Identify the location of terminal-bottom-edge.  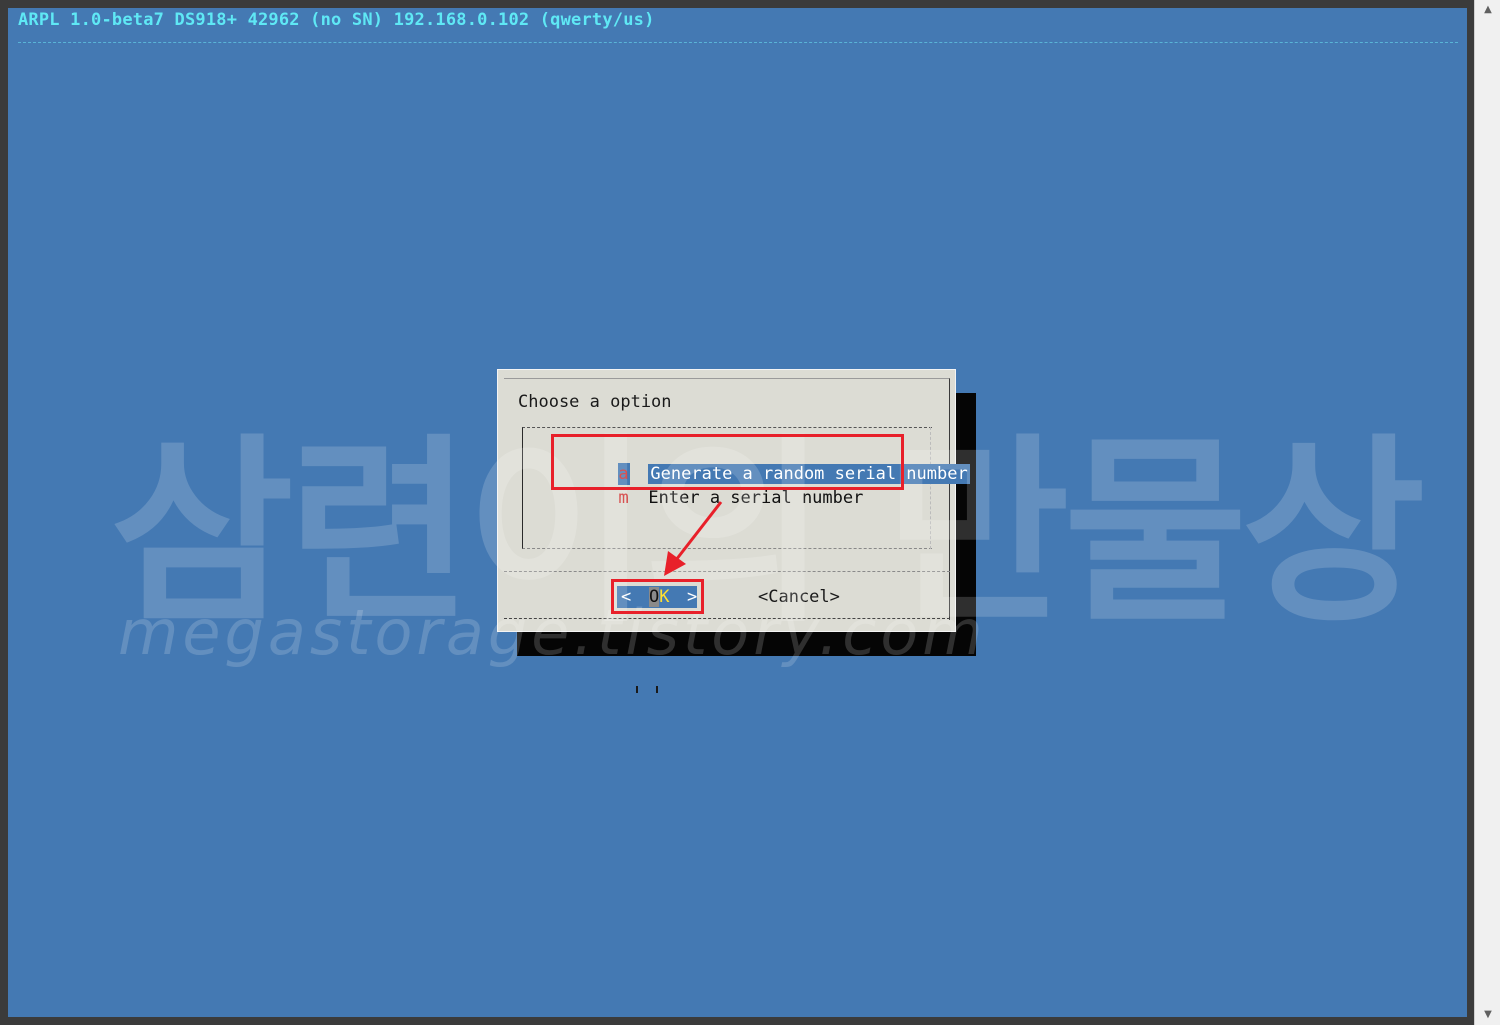
(737, 1021).